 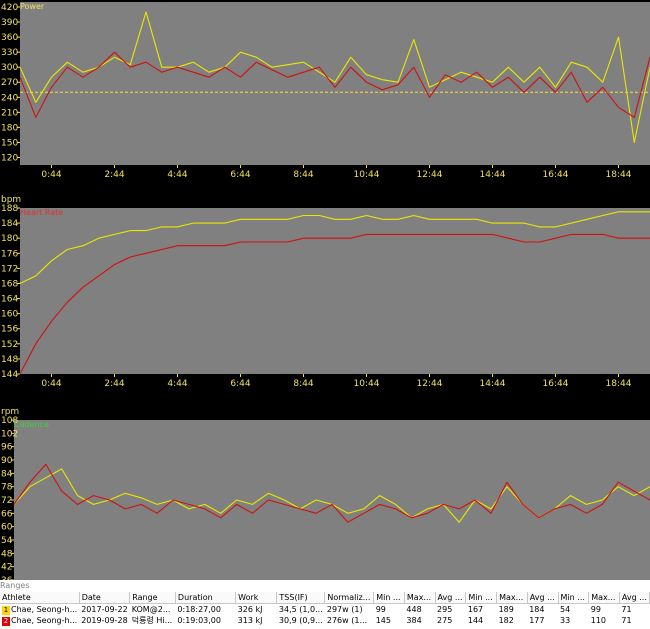 What do you see at coordinates (493, 175) in the screenshot?
I see `x-tick-label: 14:44` at bounding box center [493, 175].